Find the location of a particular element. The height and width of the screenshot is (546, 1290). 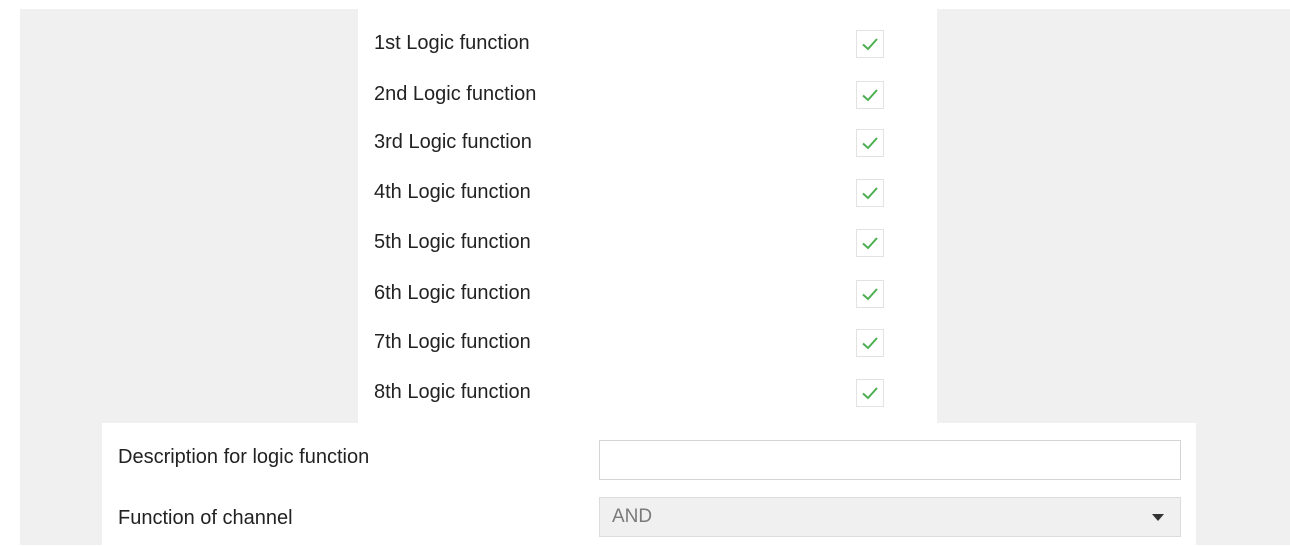

channel-function-select: AND is located at coordinates (890, 517).